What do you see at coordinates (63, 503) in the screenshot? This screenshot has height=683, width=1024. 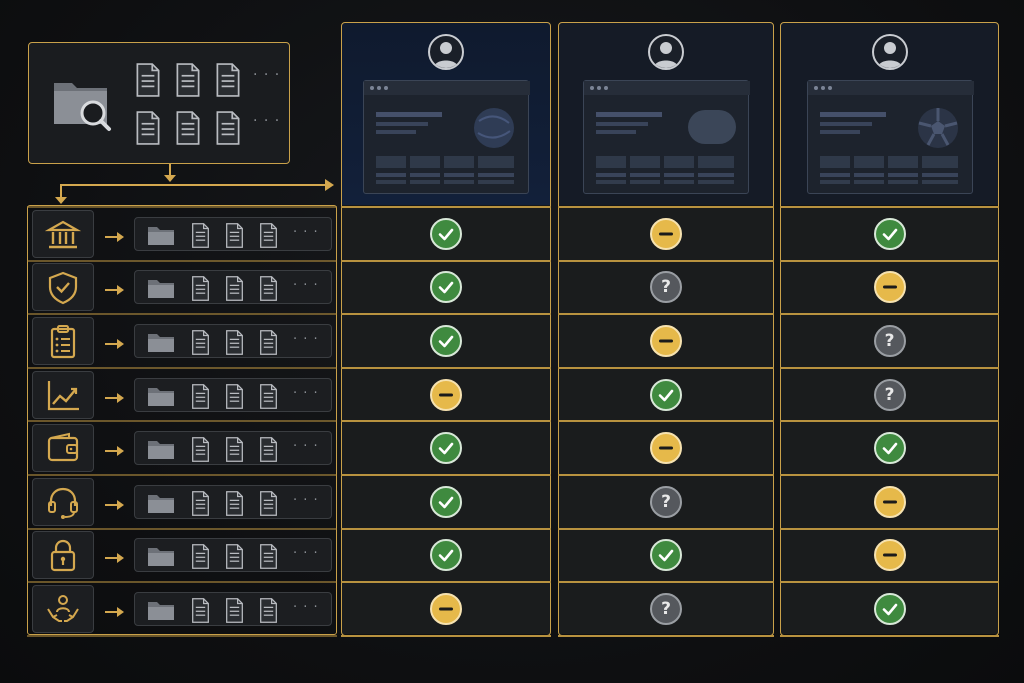 I see `headset-icon` at bounding box center [63, 503].